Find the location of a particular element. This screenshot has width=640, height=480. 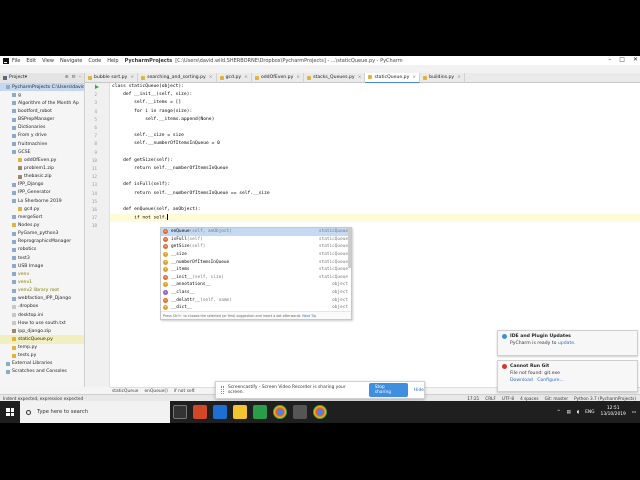

tree-folder: Dictionaries is located at coordinates (42, 128).